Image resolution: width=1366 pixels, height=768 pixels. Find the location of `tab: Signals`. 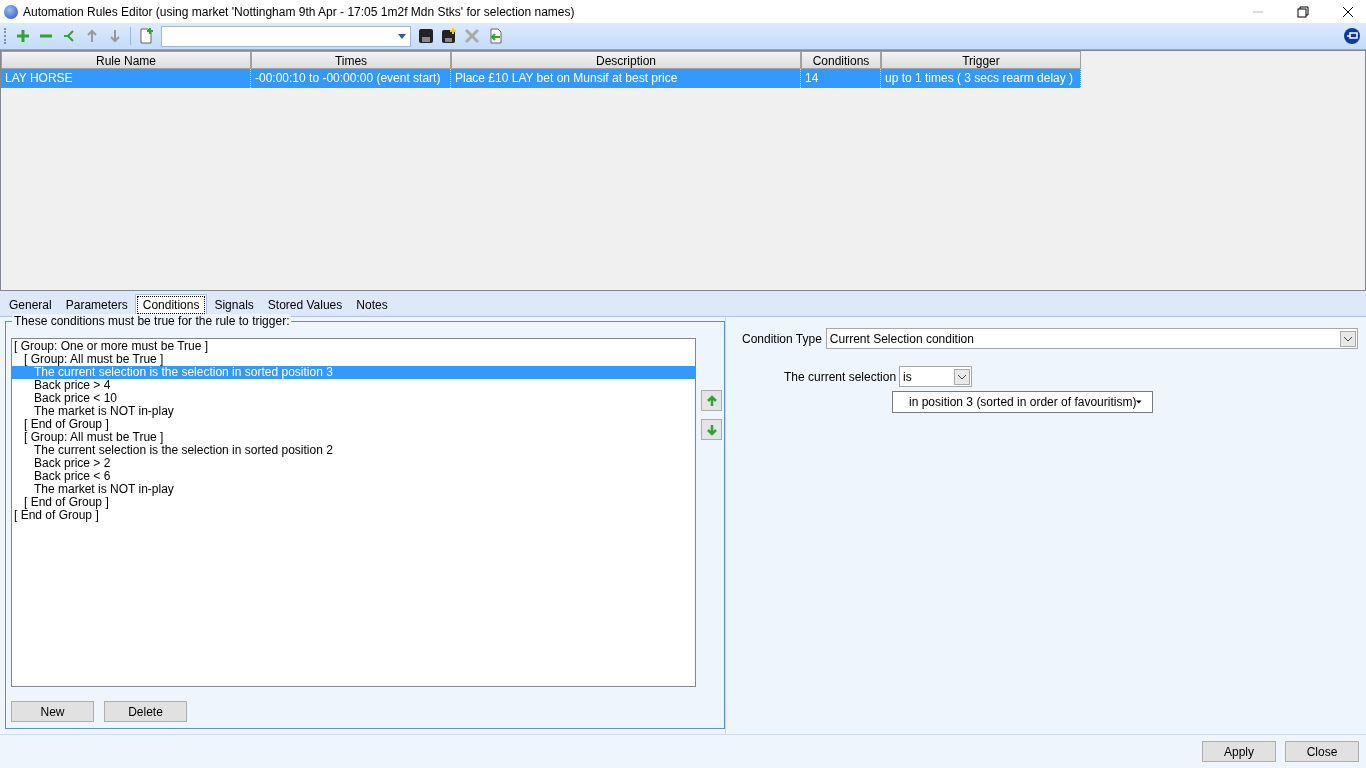

tab: Signals is located at coordinates (234, 305).